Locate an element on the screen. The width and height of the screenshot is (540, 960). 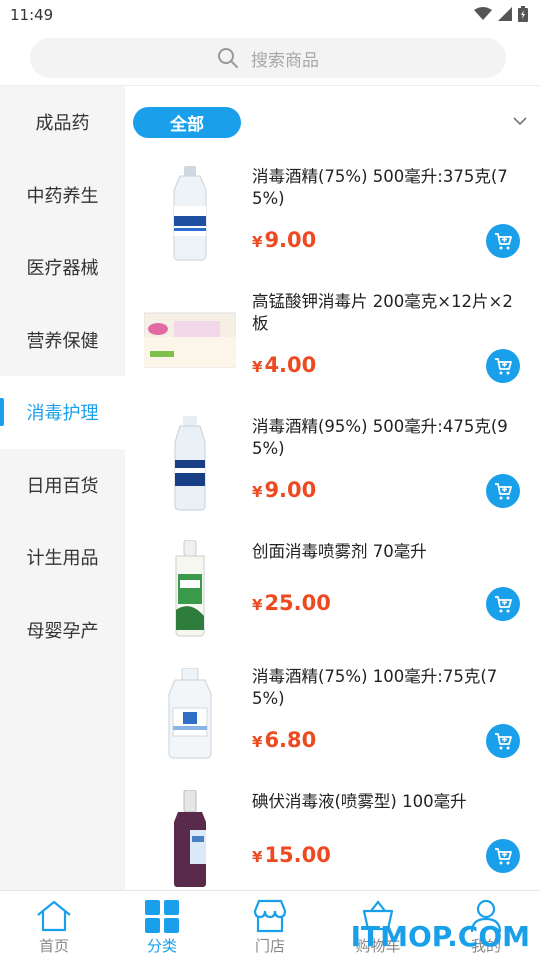
product-price: ¥15.00 is located at coordinates (291, 855).